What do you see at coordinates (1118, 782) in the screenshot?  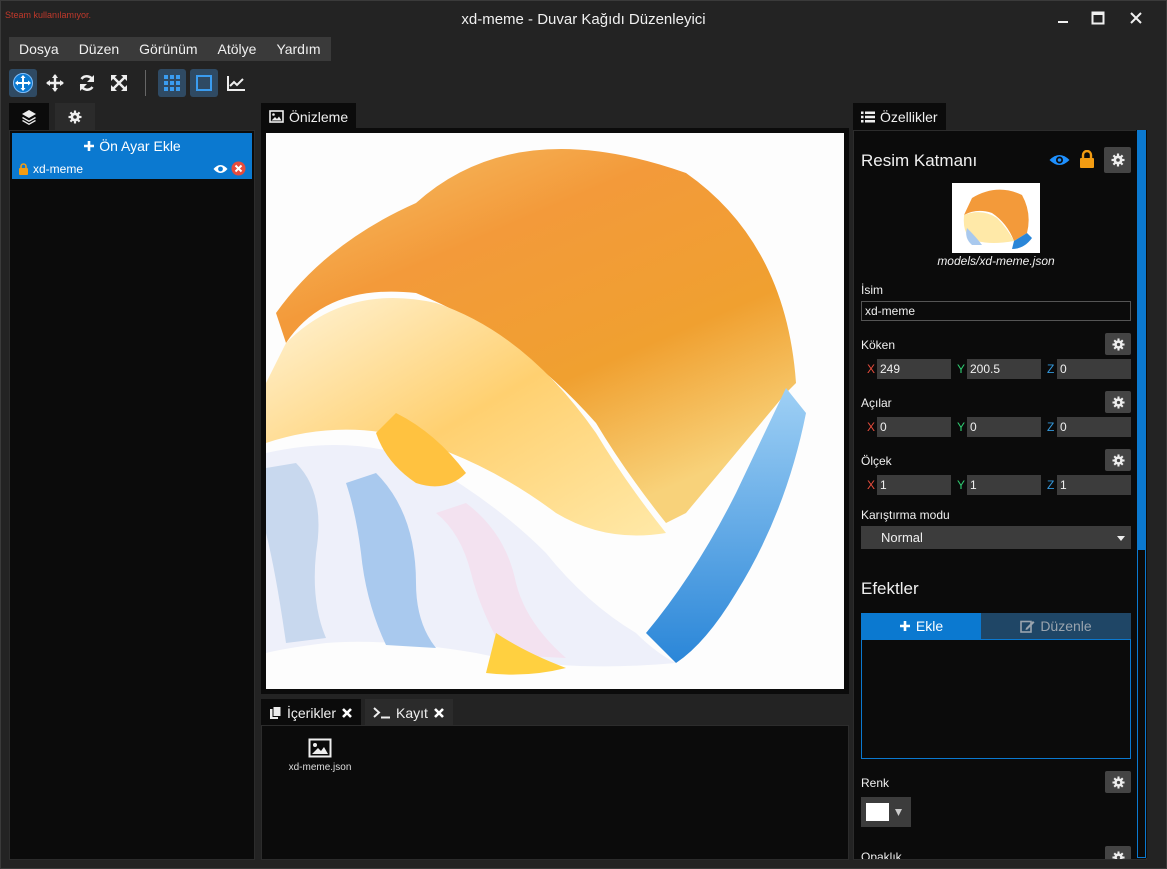 I see `color-settings-button` at bounding box center [1118, 782].